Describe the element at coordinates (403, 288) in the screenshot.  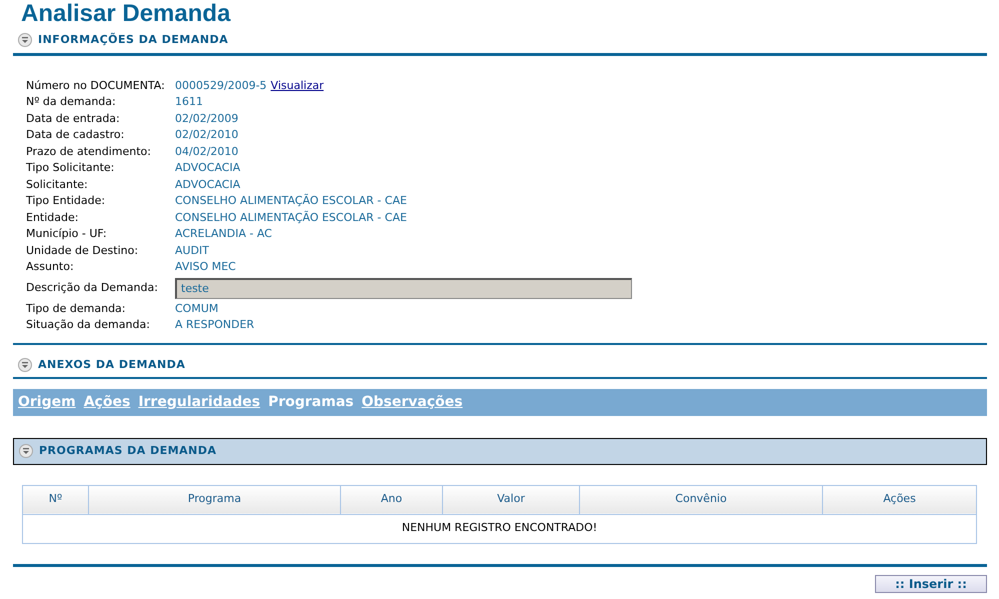
I see `description-field: teste` at that location.